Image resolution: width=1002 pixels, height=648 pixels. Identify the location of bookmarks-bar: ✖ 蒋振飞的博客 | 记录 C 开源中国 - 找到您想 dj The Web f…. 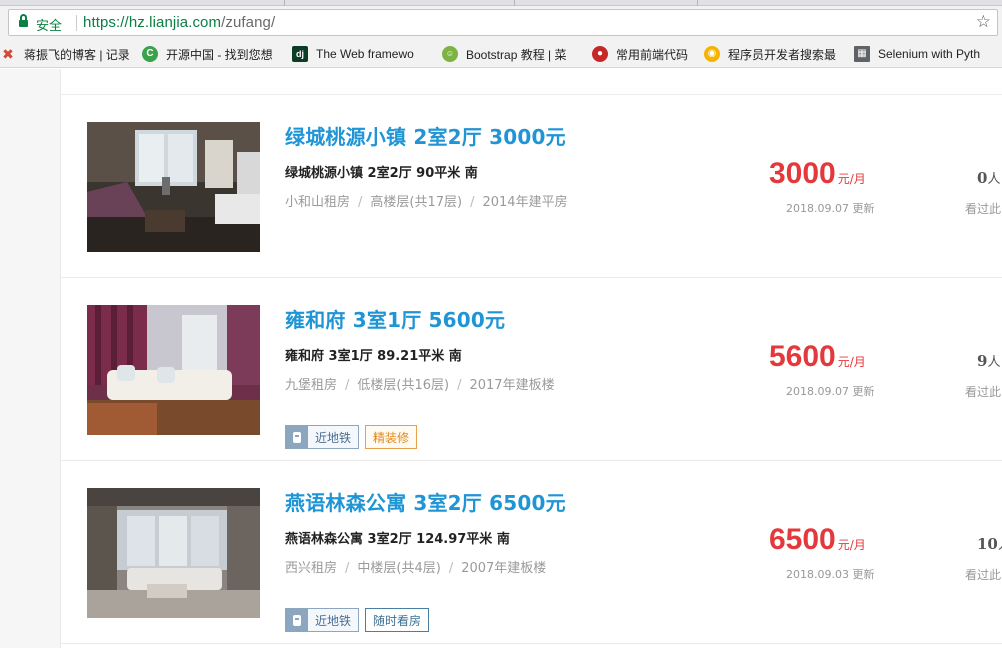
(501, 53).